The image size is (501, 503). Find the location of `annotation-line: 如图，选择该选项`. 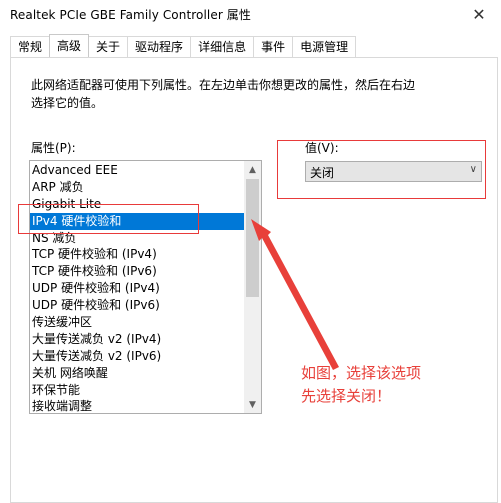

annotation-line: 如图，选择该选项 is located at coordinates (361, 373).